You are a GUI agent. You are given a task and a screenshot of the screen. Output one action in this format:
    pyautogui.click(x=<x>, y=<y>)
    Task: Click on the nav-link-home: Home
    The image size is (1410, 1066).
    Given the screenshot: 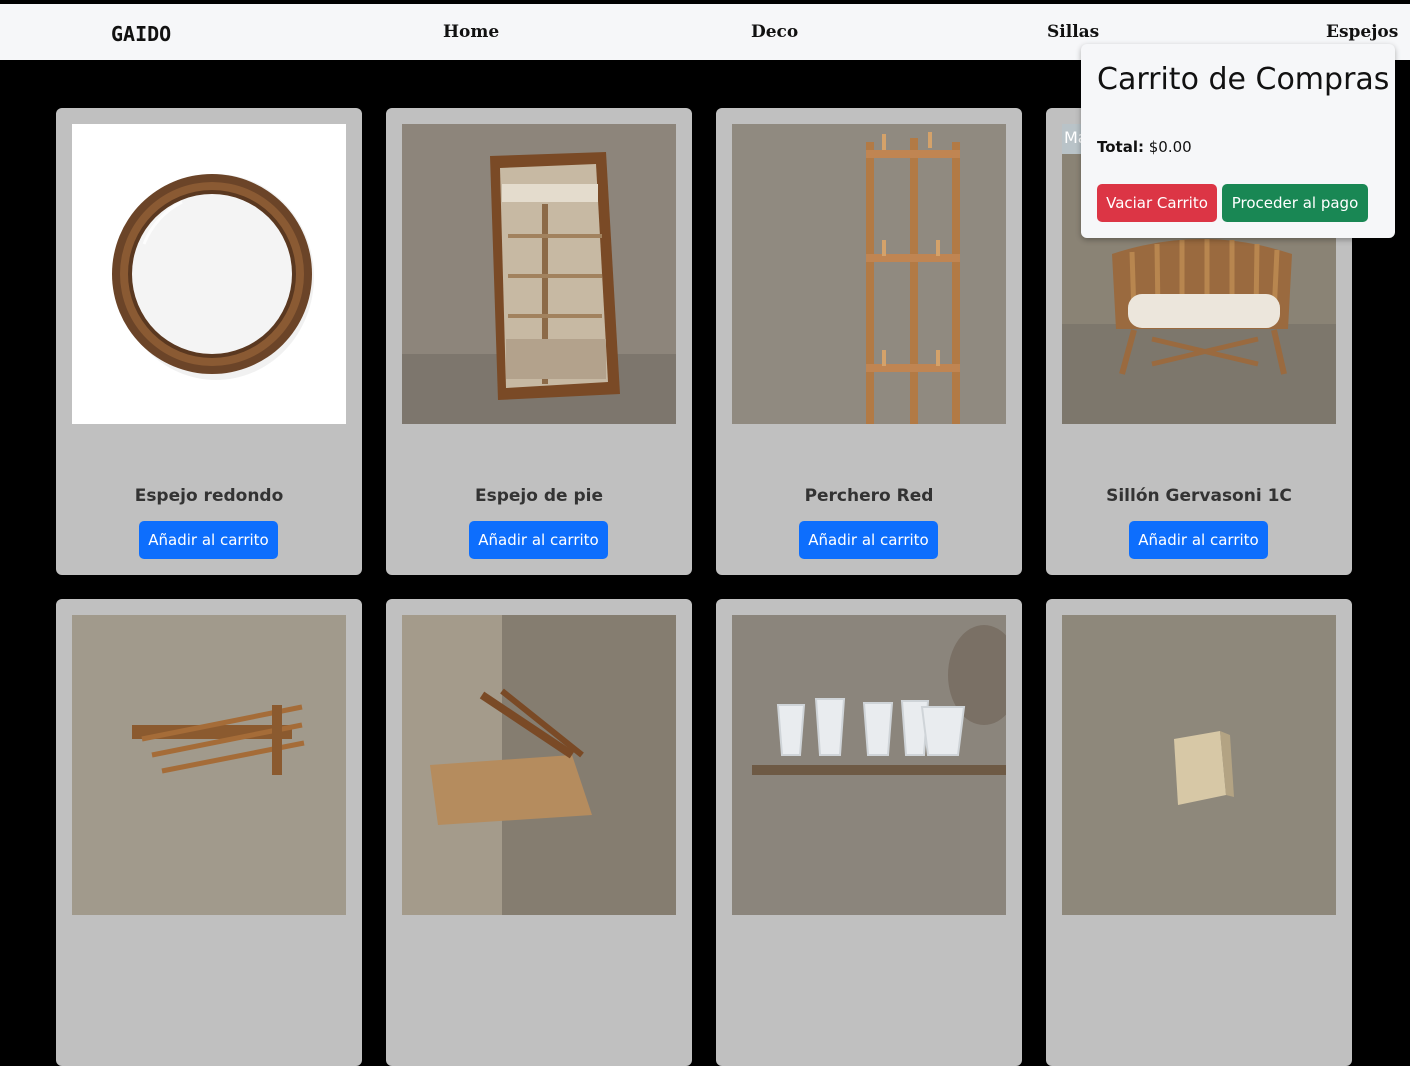 What is the action you would take?
    pyautogui.click(x=471, y=32)
    